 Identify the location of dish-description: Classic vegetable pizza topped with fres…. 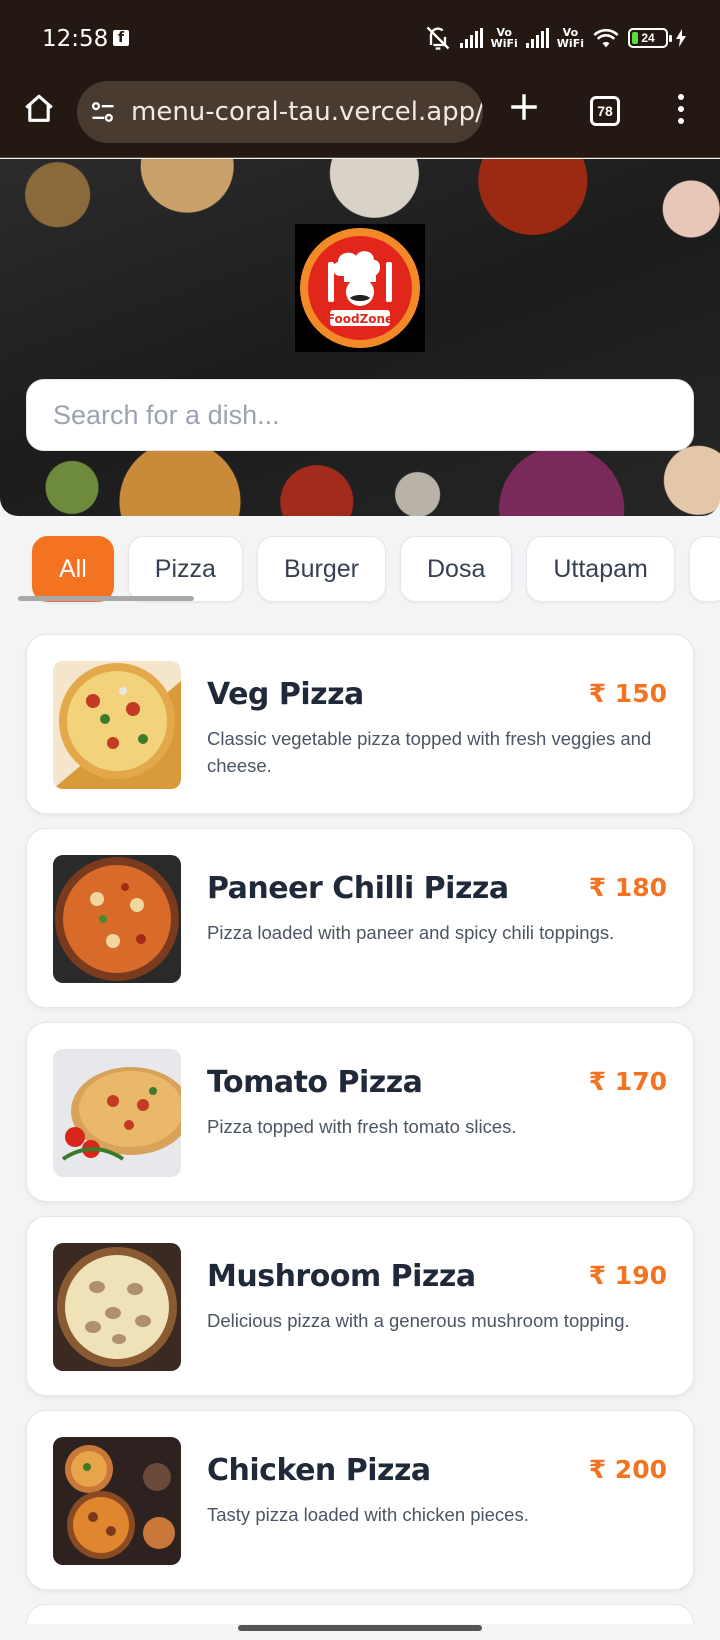
(429, 752).